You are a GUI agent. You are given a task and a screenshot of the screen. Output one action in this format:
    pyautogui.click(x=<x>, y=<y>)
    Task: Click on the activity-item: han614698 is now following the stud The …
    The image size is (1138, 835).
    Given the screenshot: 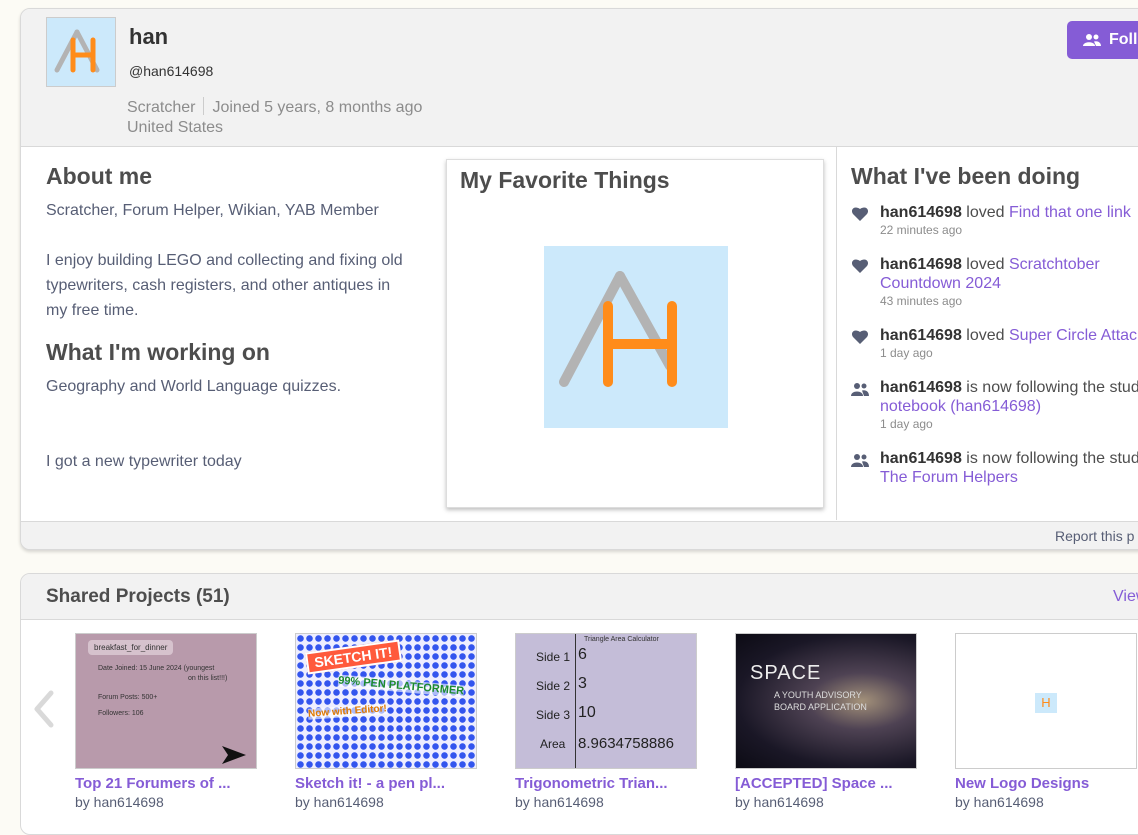 What is the action you would take?
    pyautogui.click(x=994, y=468)
    